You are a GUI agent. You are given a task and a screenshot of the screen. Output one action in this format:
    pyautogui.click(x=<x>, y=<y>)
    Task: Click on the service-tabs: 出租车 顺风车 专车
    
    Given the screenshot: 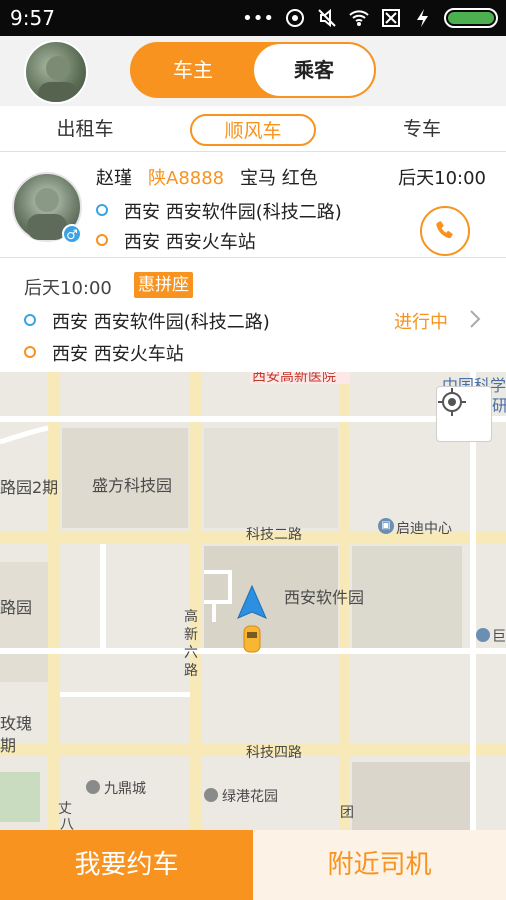 What is the action you would take?
    pyautogui.click(x=253, y=129)
    